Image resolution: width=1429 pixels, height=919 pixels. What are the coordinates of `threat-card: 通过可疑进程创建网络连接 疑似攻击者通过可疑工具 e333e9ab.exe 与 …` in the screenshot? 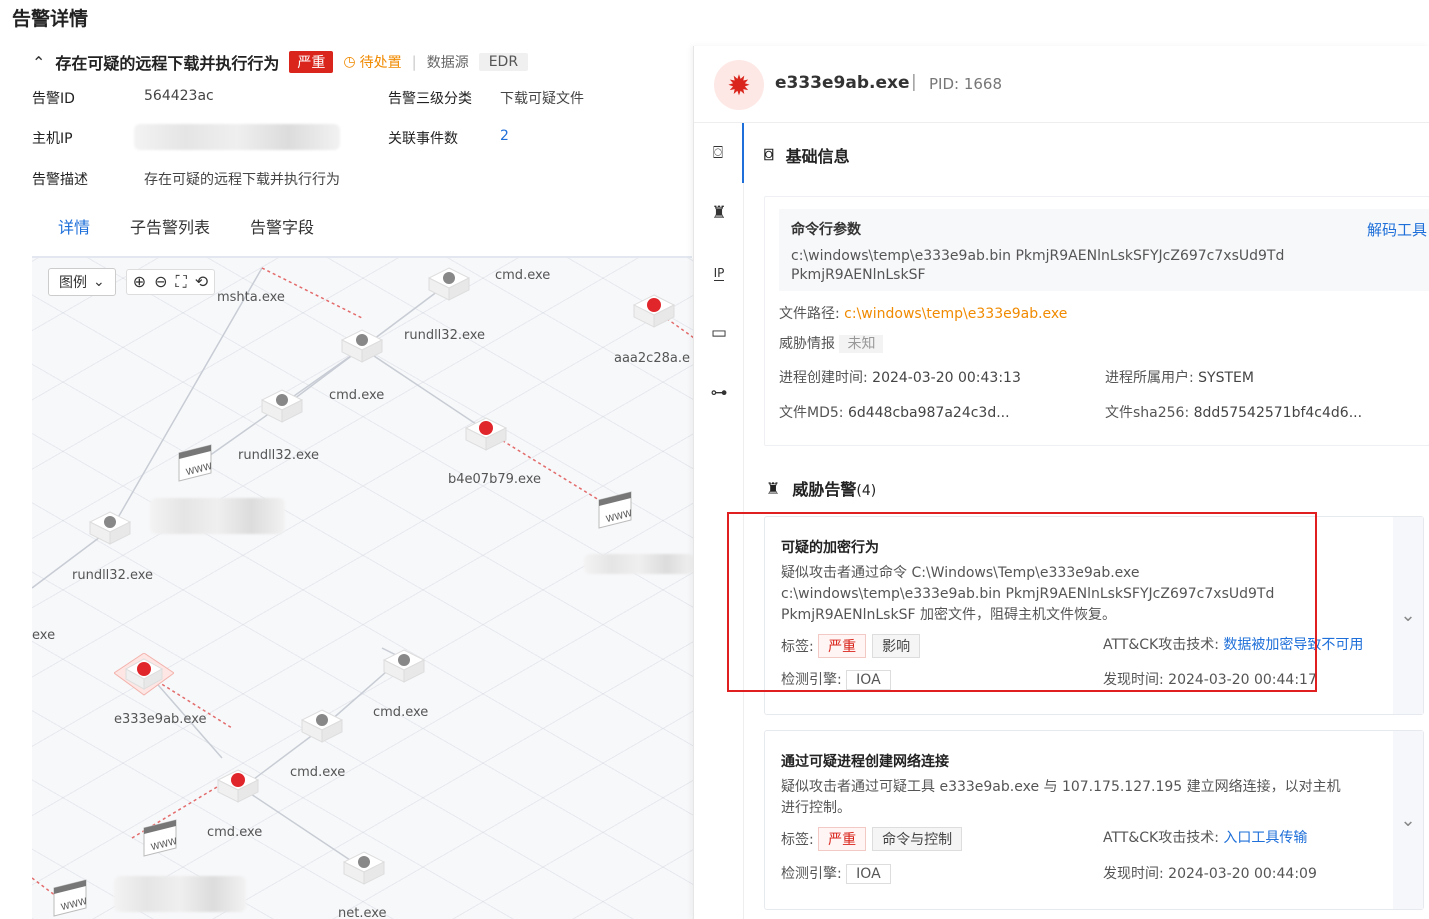 It's located at (1094, 820).